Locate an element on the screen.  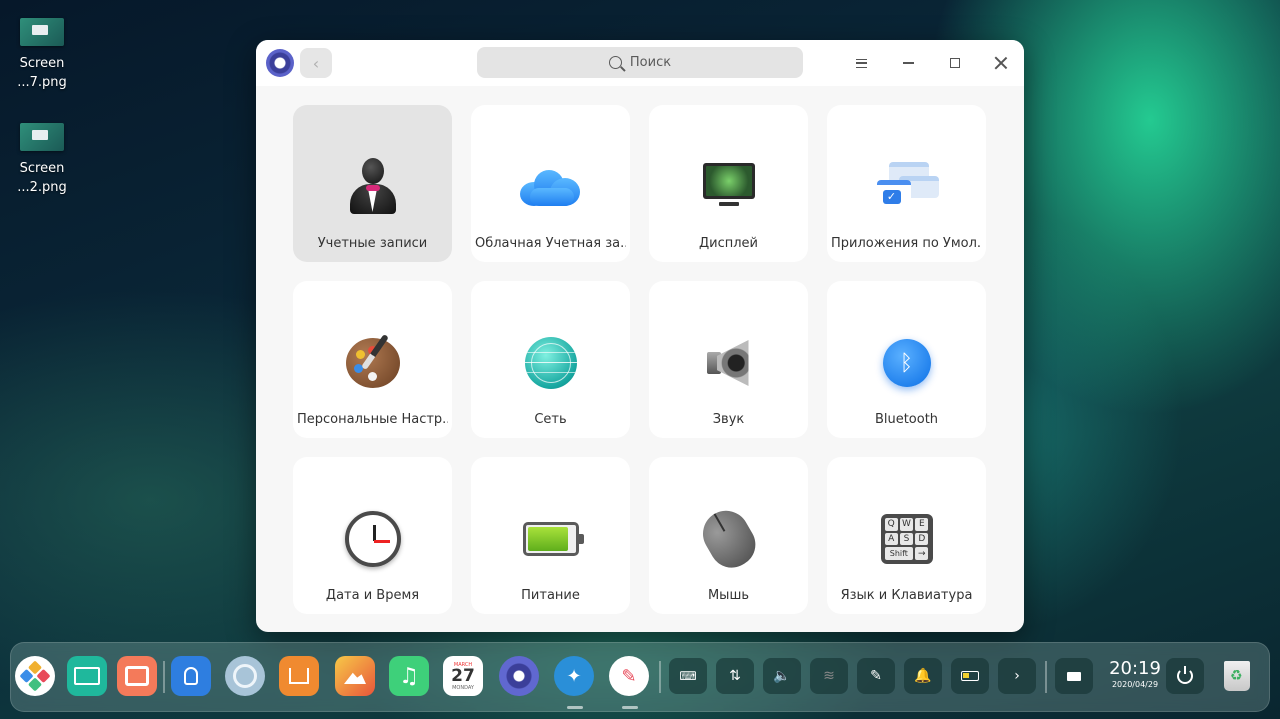
tile-mouse: Мышь is located at coordinates (728, 535).